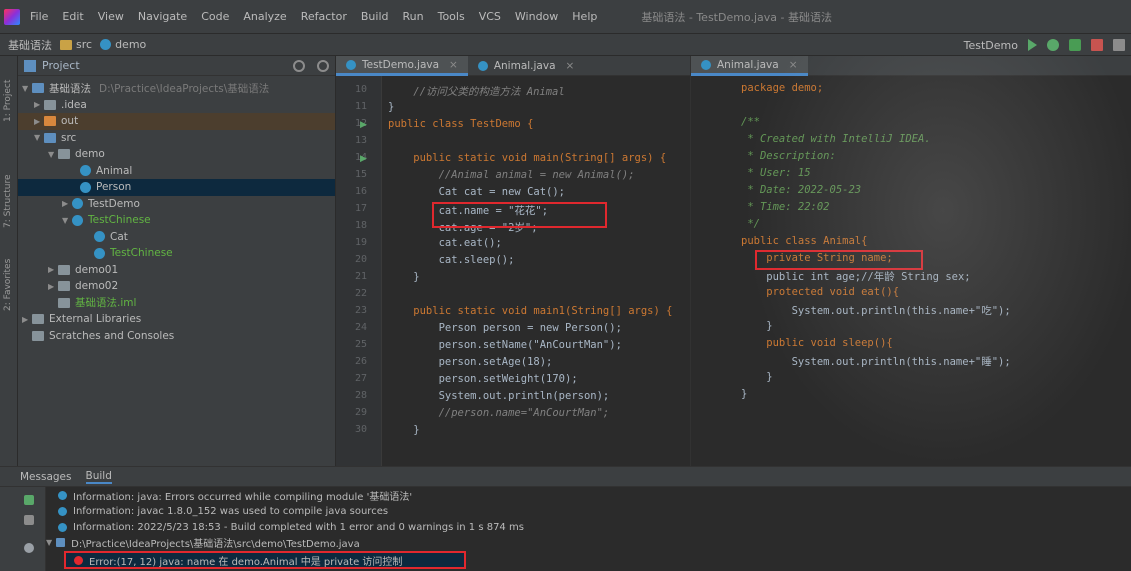 This screenshot has height=571, width=1131. What do you see at coordinates (299, 66) in the screenshot?
I see `locate-icon` at bounding box center [299, 66].